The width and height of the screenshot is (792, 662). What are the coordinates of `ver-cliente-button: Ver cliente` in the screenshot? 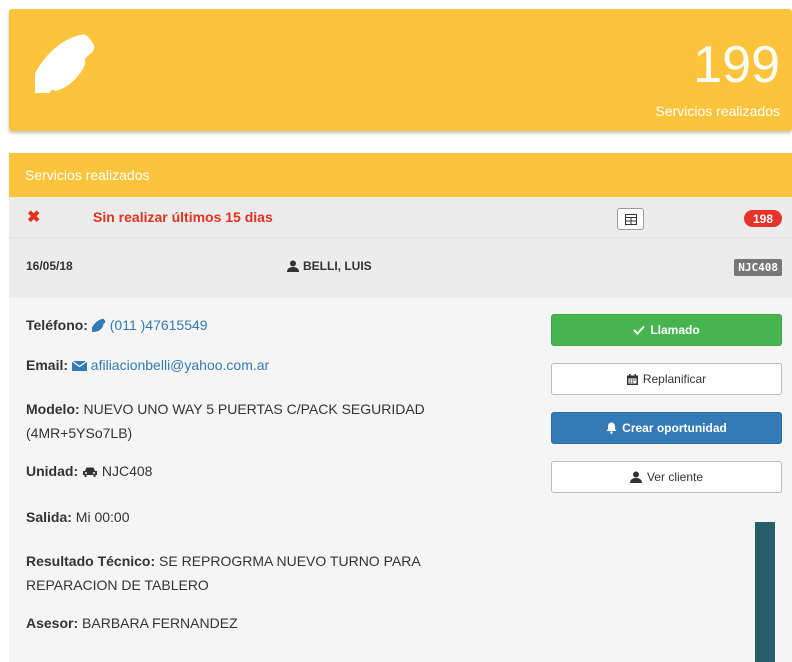 It's located at (666, 477).